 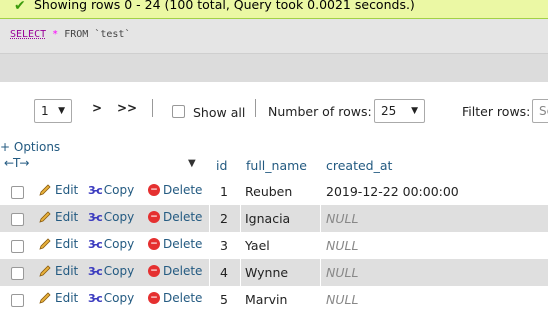 I want to click on page-select: 1 ▼, so click(x=53, y=111).